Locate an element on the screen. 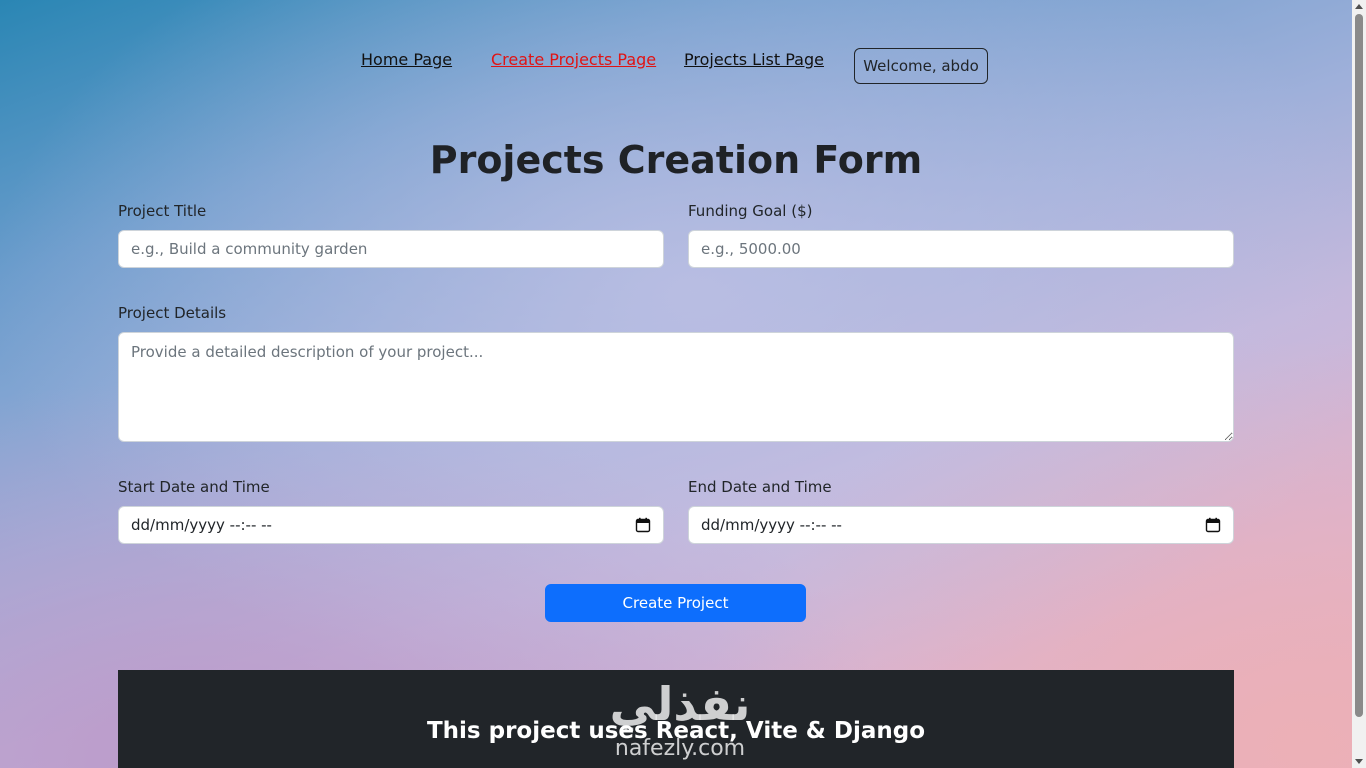 This screenshot has width=1366, height=768. funding-goal-input is located at coordinates (961, 249).